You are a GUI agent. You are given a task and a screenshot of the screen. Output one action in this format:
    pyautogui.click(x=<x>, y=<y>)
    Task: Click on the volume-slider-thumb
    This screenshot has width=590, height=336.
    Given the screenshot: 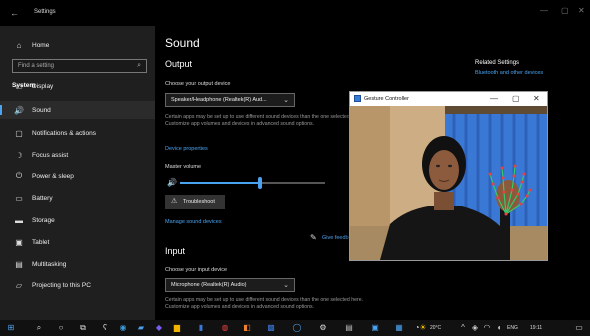 What is the action you would take?
    pyautogui.click(x=259, y=183)
    